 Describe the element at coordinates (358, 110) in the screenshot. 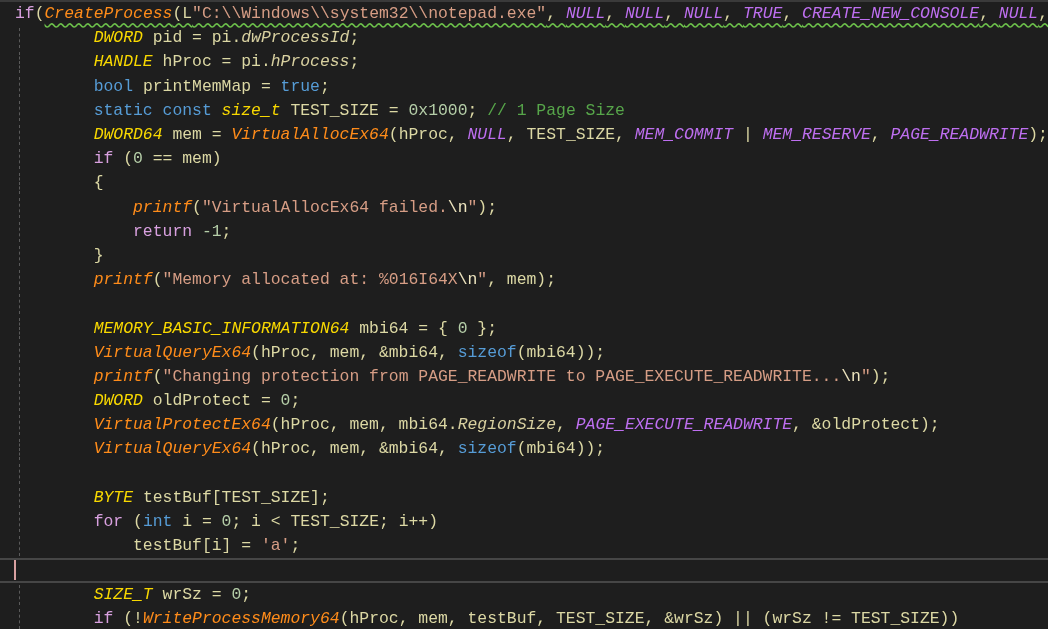

I see `code-line: static const size_t TEST_SIZE = 0x1000; // 1 Page Size` at that location.